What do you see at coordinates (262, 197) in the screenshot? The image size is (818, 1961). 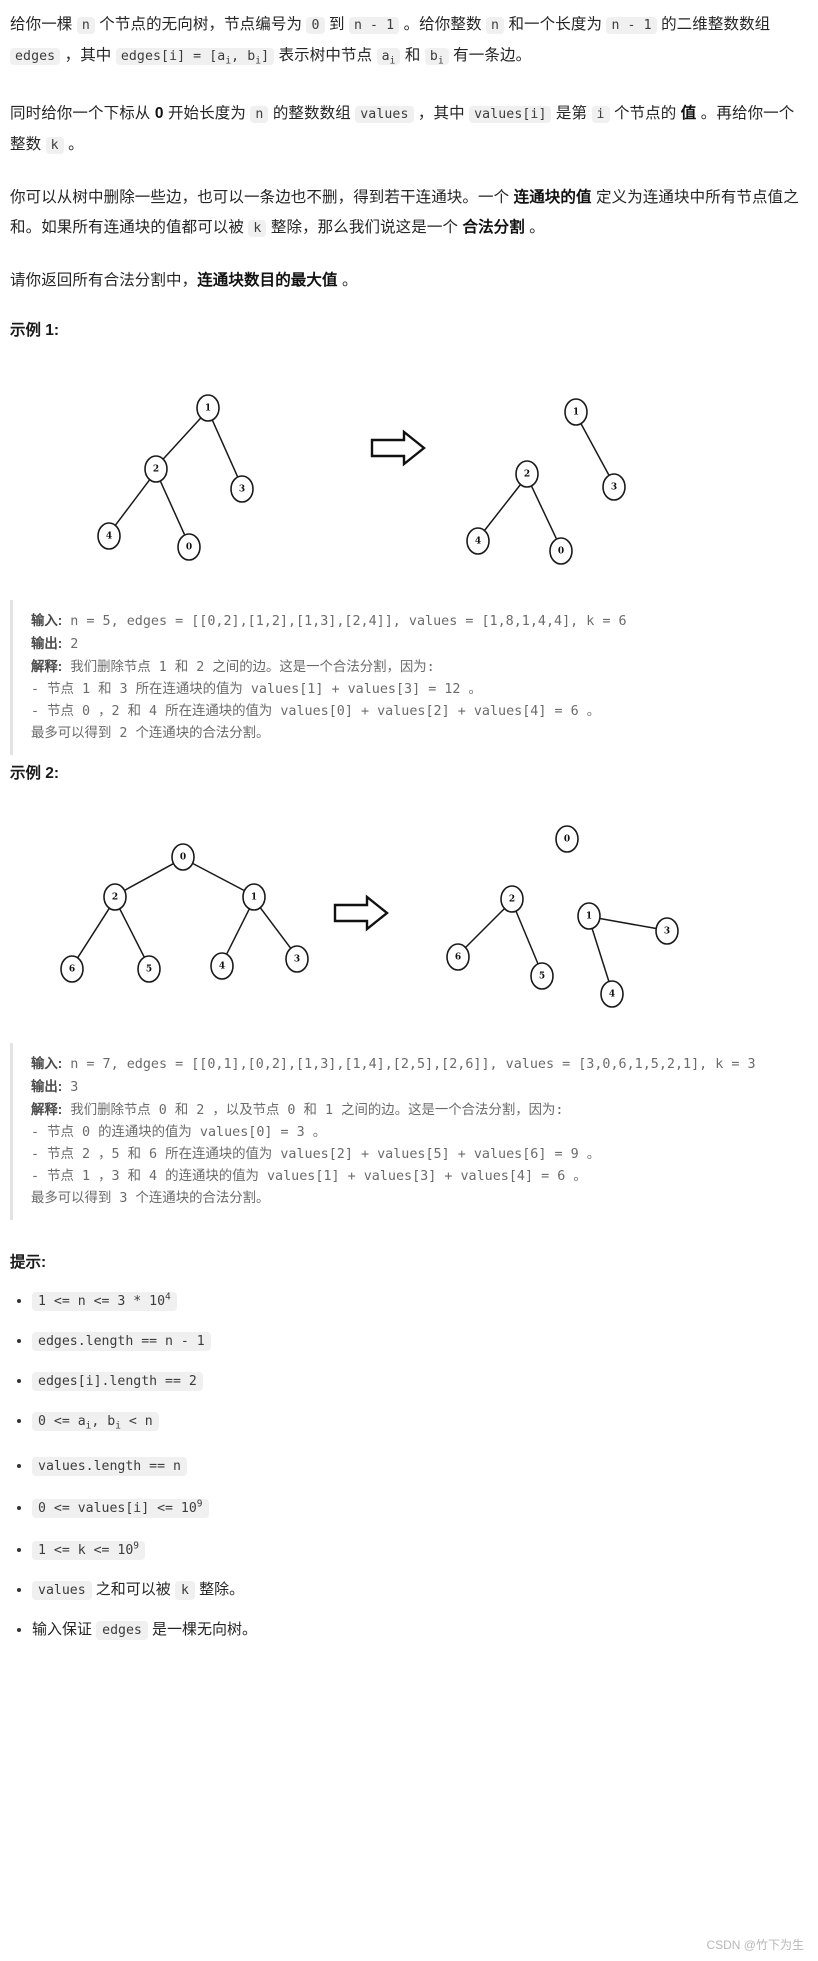 I see `text-run: 你可以从树中删除一些边，也可以一条边也不删，得到若干连通块。一个` at bounding box center [262, 197].